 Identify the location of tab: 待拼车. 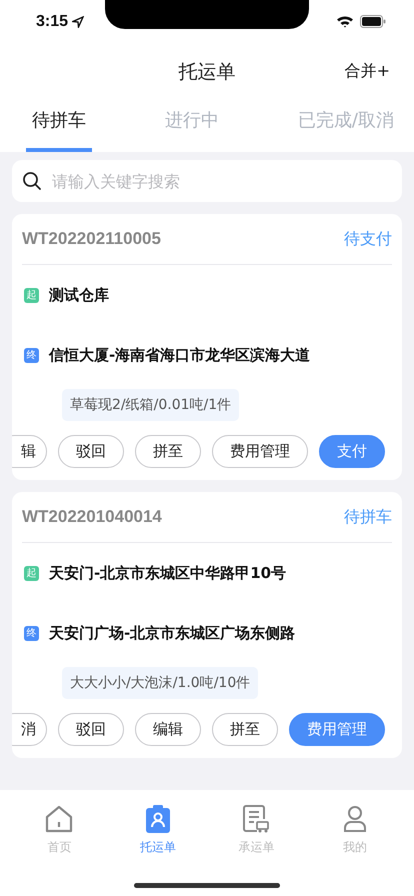
(59, 126).